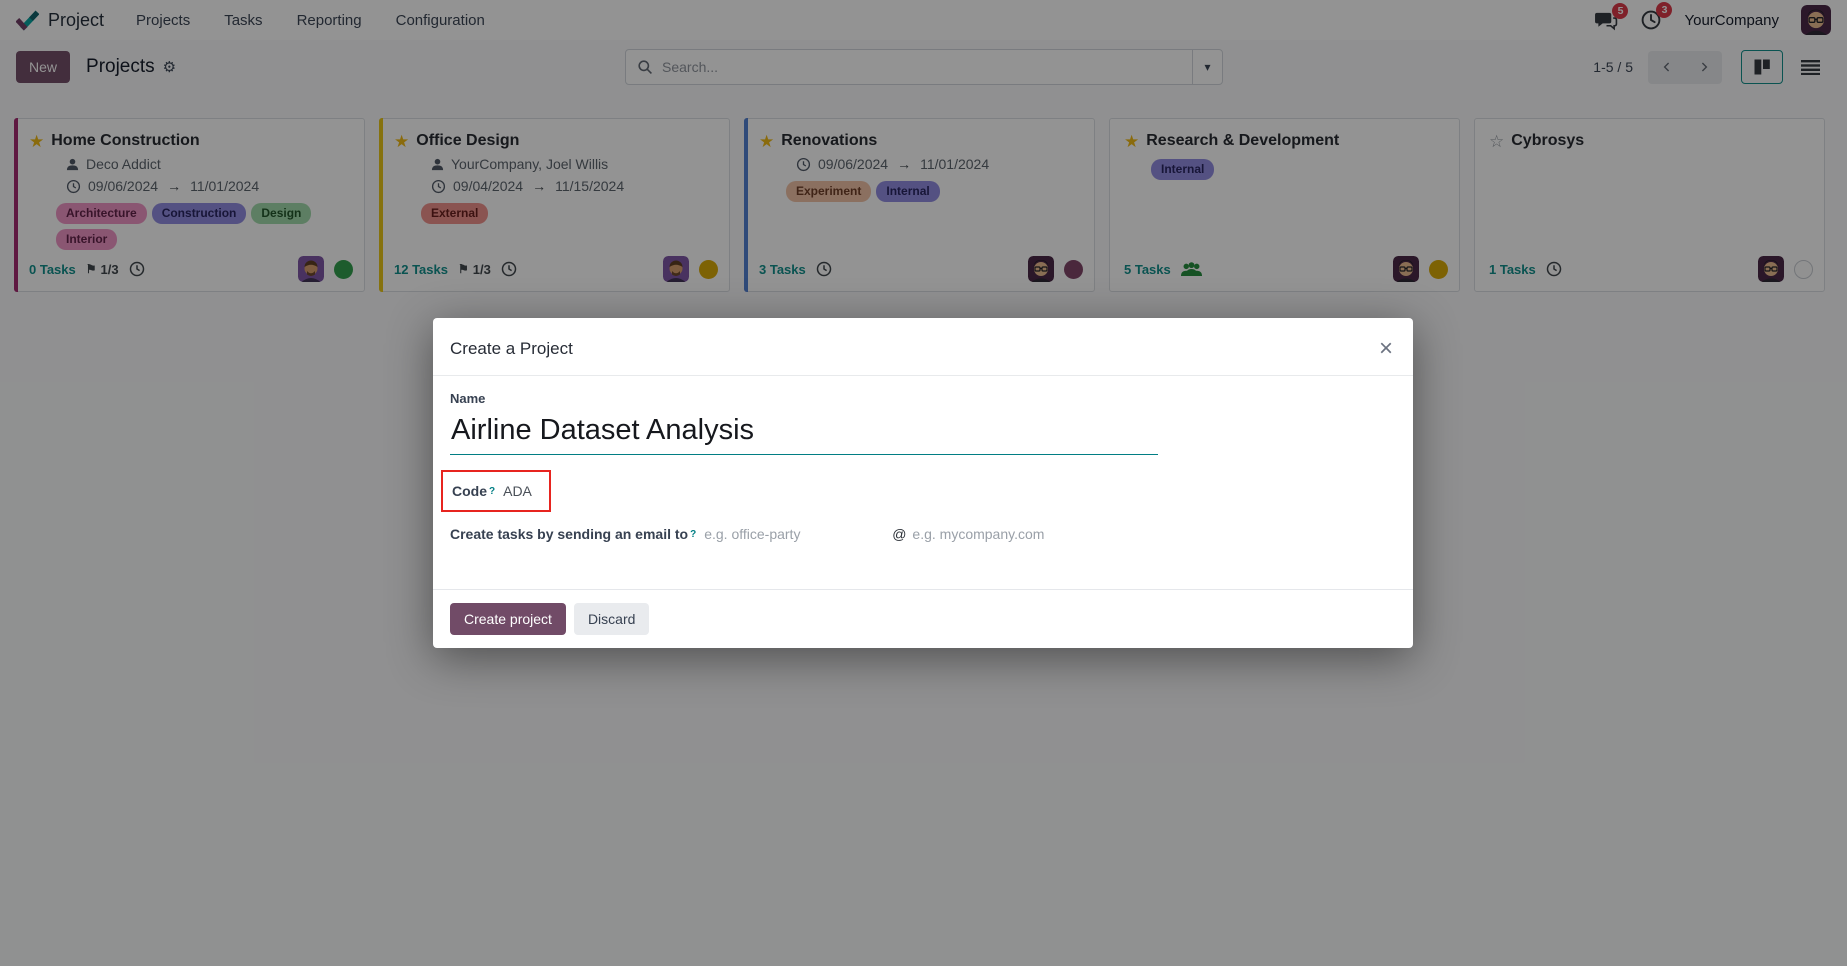 The image size is (1847, 966). I want to click on code-annotation-box: Code? ADA, so click(496, 491).